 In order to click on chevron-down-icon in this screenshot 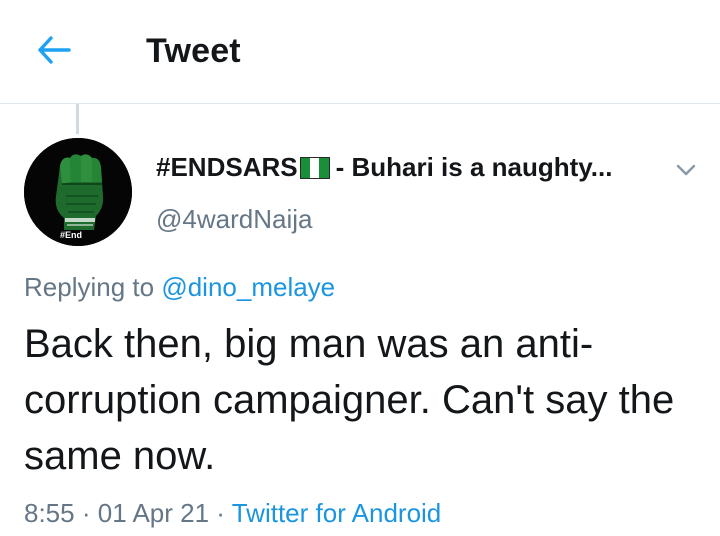, I will do `click(686, 172)`.